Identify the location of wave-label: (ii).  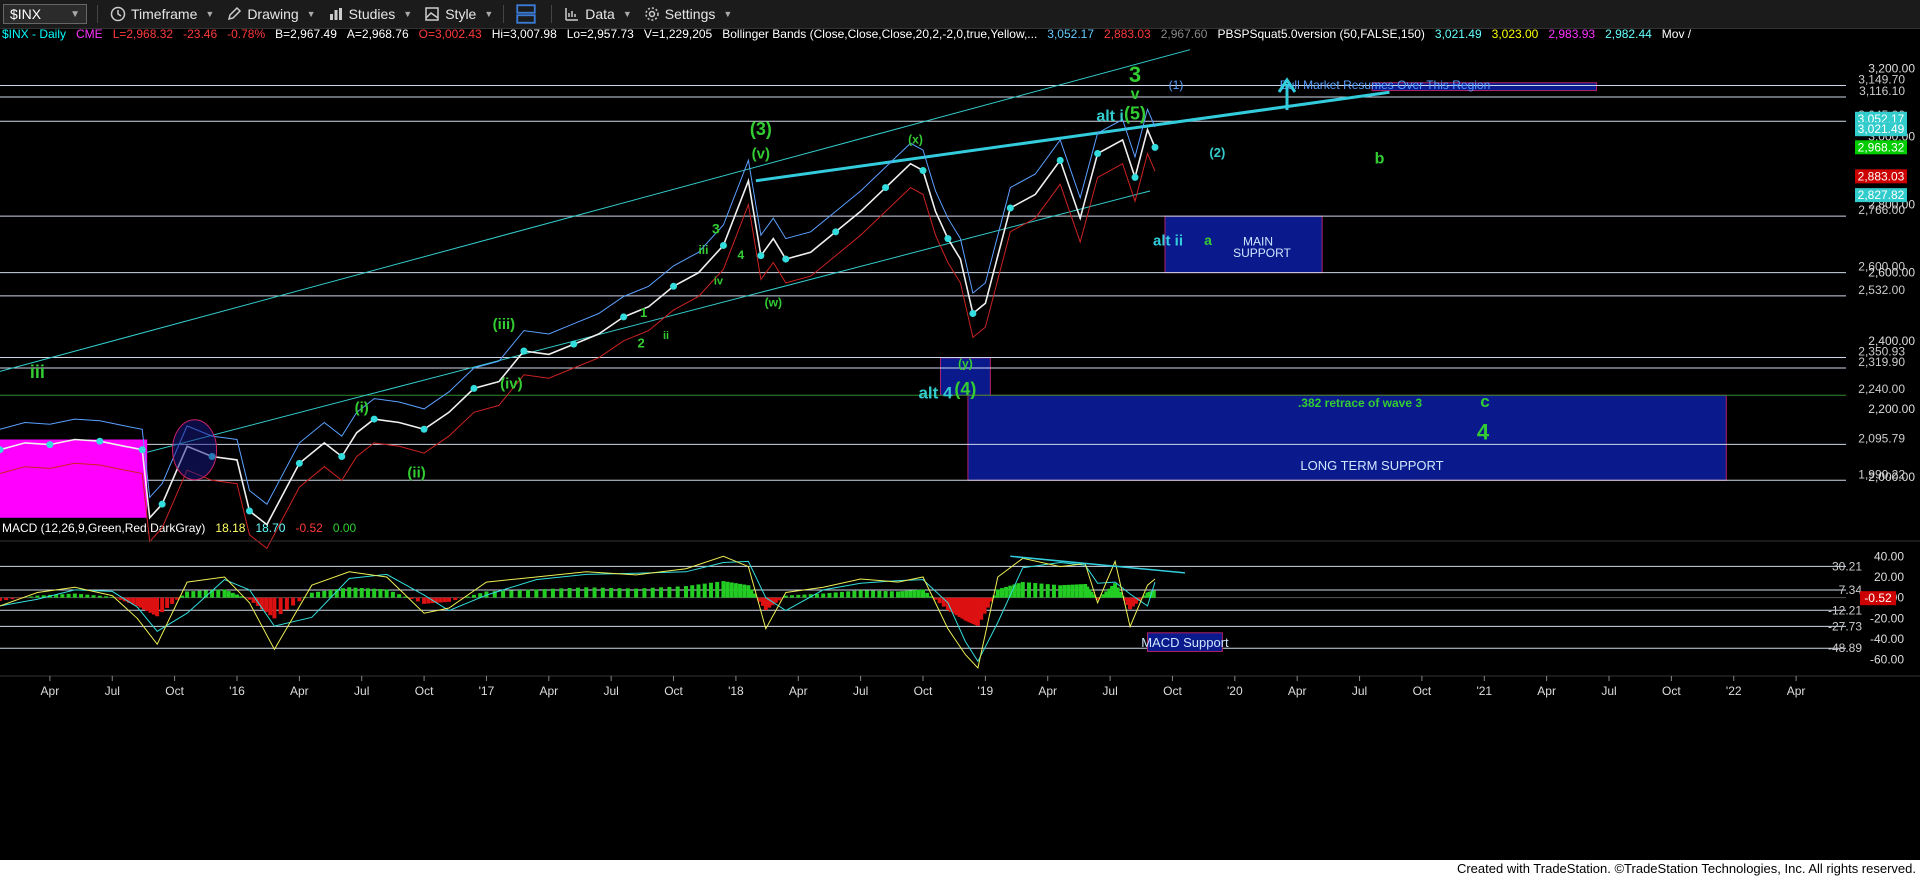
(416, 473).